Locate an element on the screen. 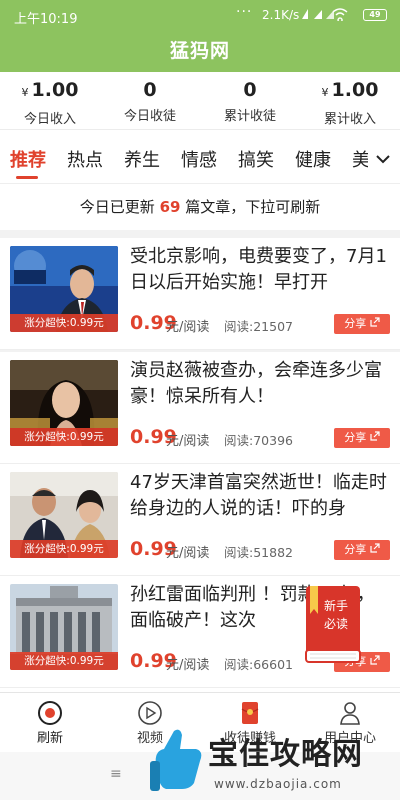 The height and width of the screenshot is (800, 400). read-count: 阅读:21507 is located at coordinates (258, 326).